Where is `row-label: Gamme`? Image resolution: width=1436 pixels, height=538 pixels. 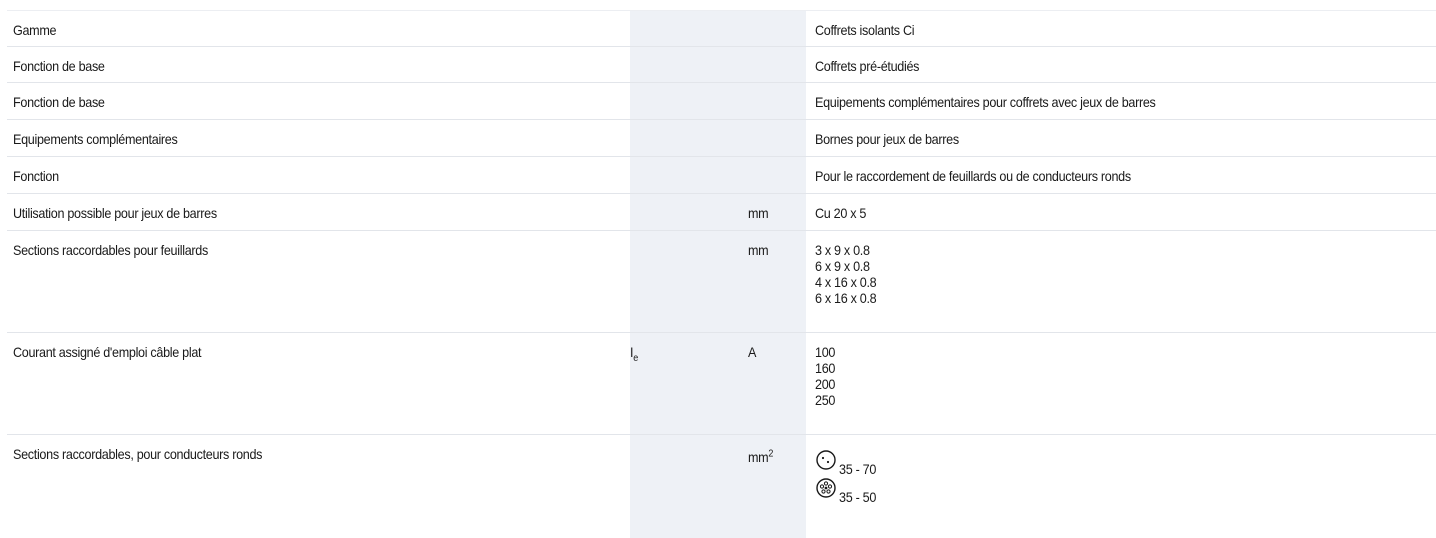
row-label: Gamme is located at coordinates (318, 28).